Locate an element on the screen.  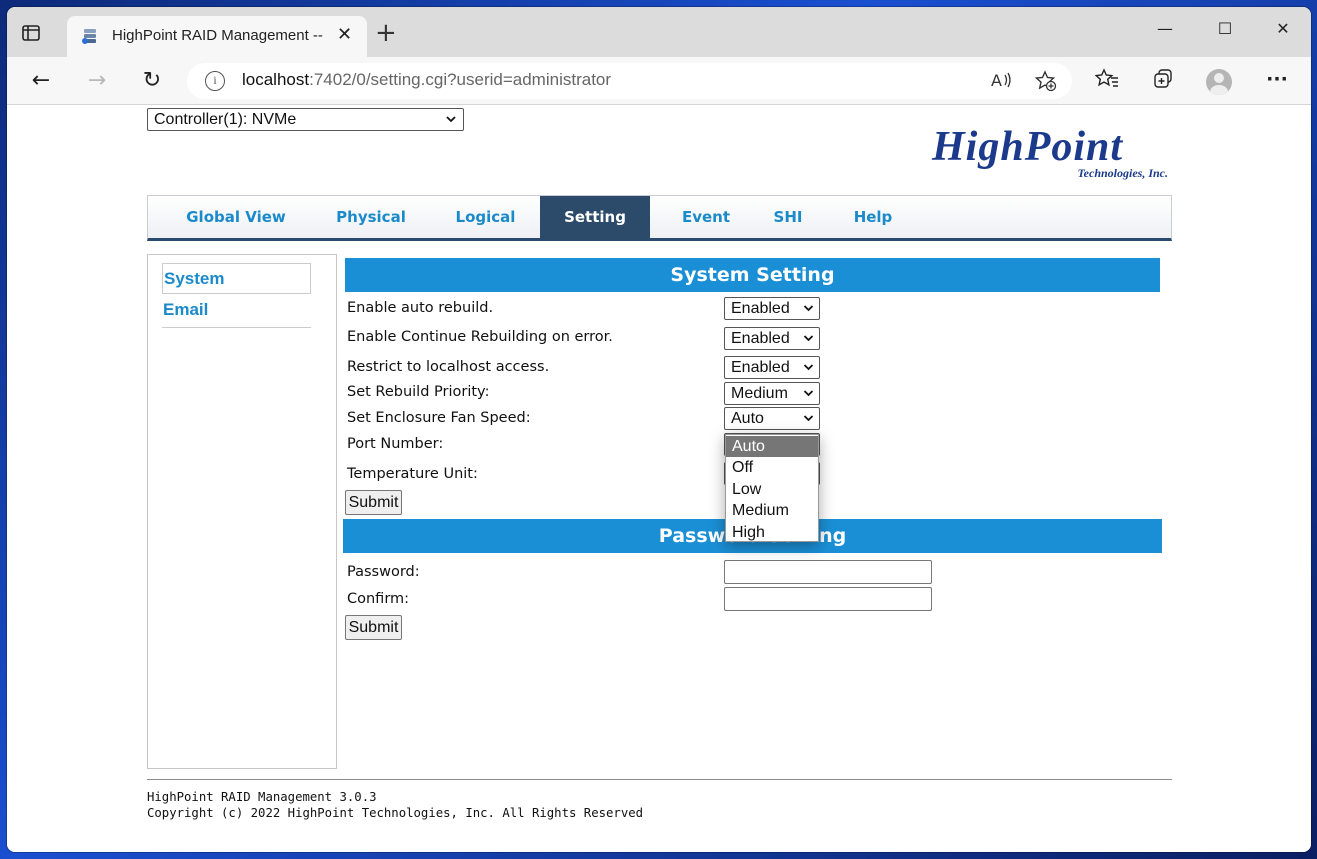
password-field is located at coordinates (828, 572).